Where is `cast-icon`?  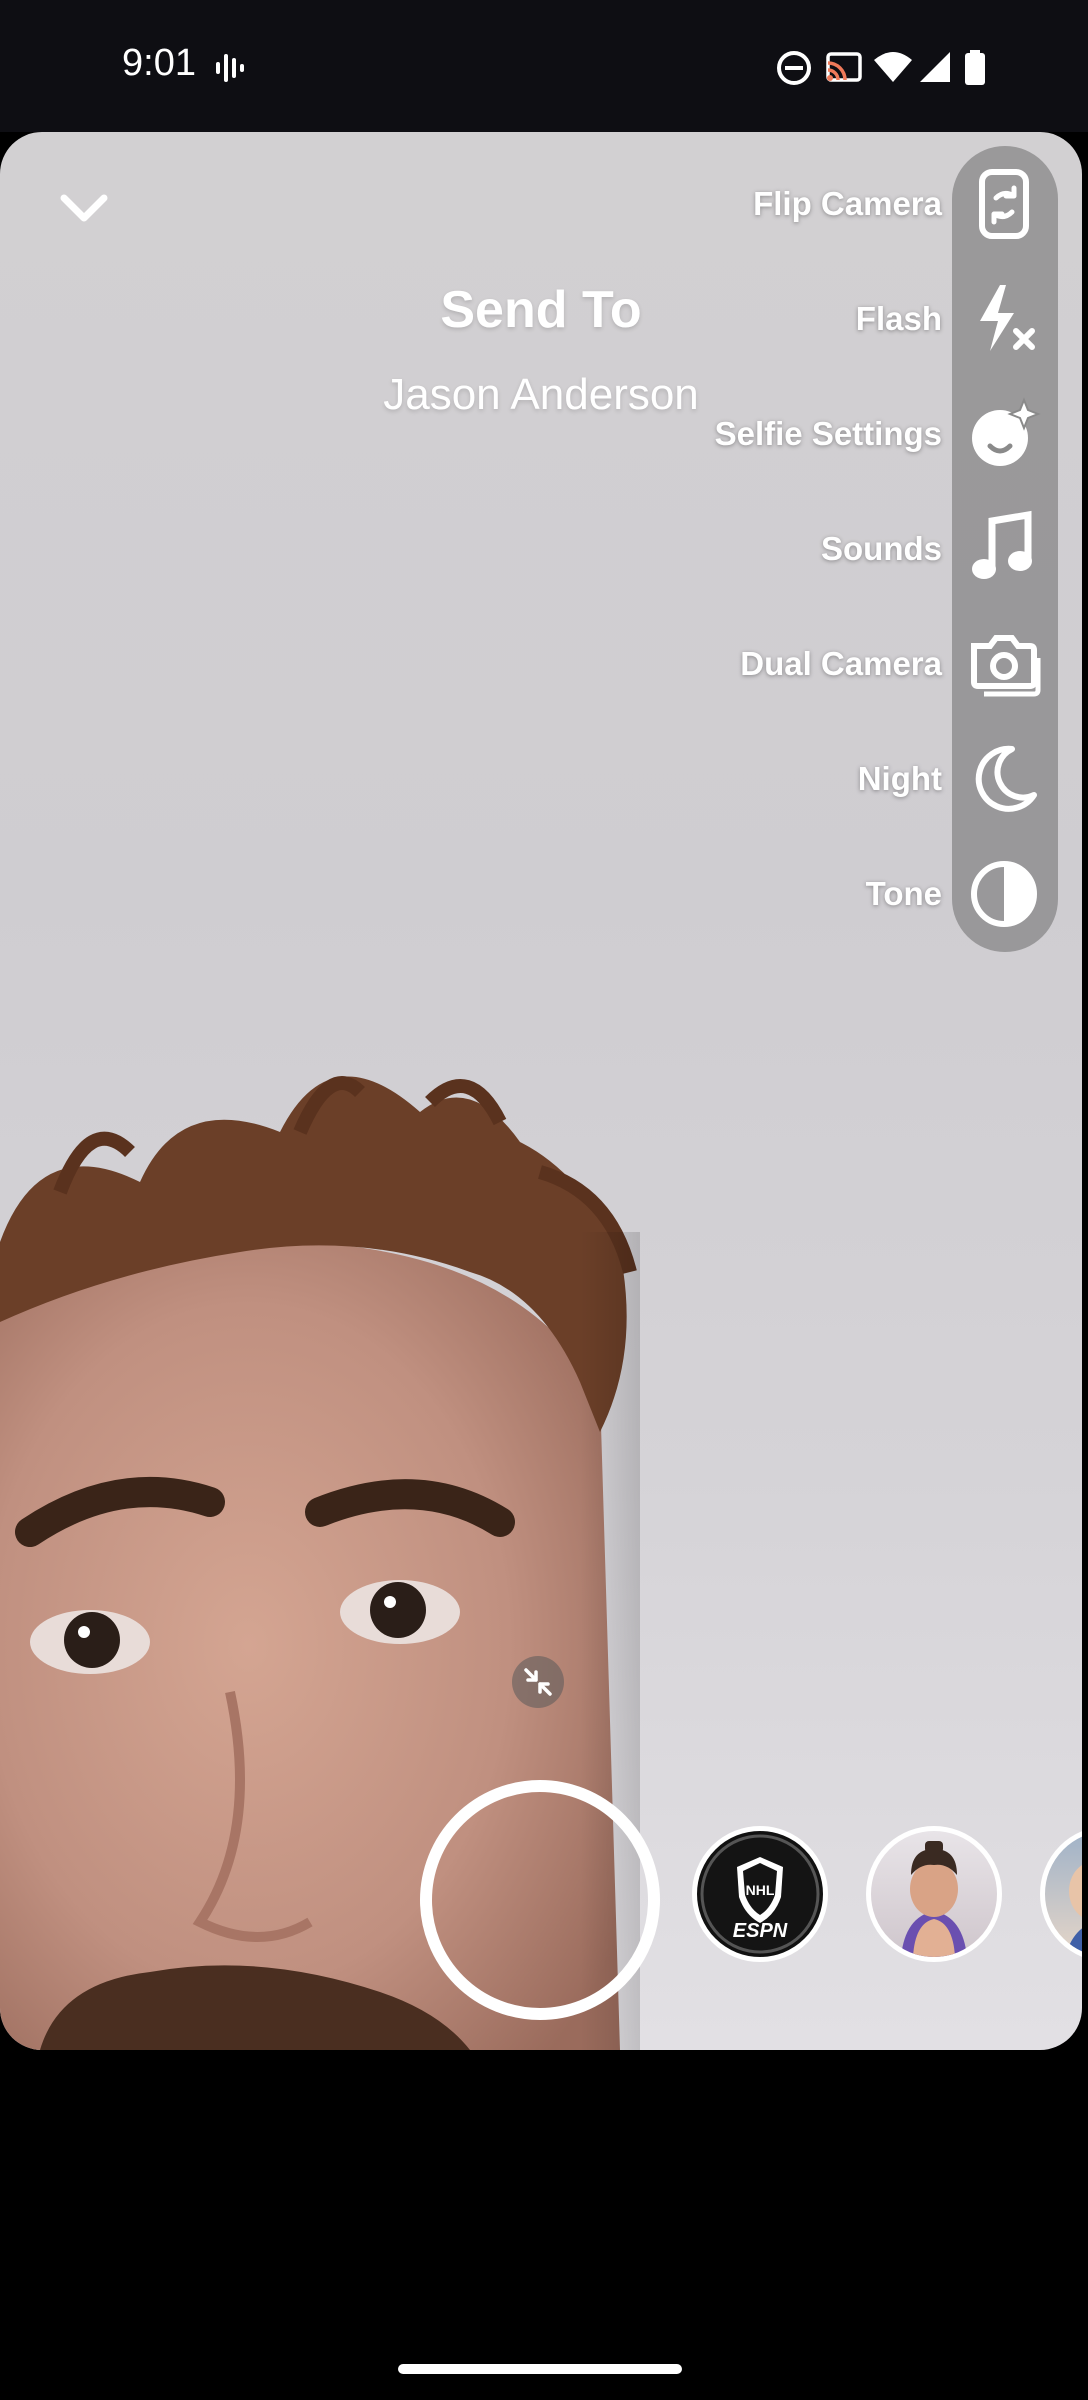 cast-icon is located at coordinates (844, 67).